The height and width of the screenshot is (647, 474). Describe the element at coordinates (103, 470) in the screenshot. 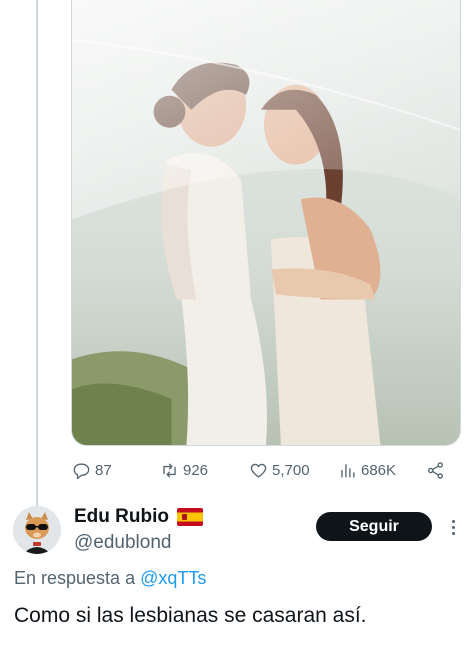

I see `reply-count: 87` at that location.